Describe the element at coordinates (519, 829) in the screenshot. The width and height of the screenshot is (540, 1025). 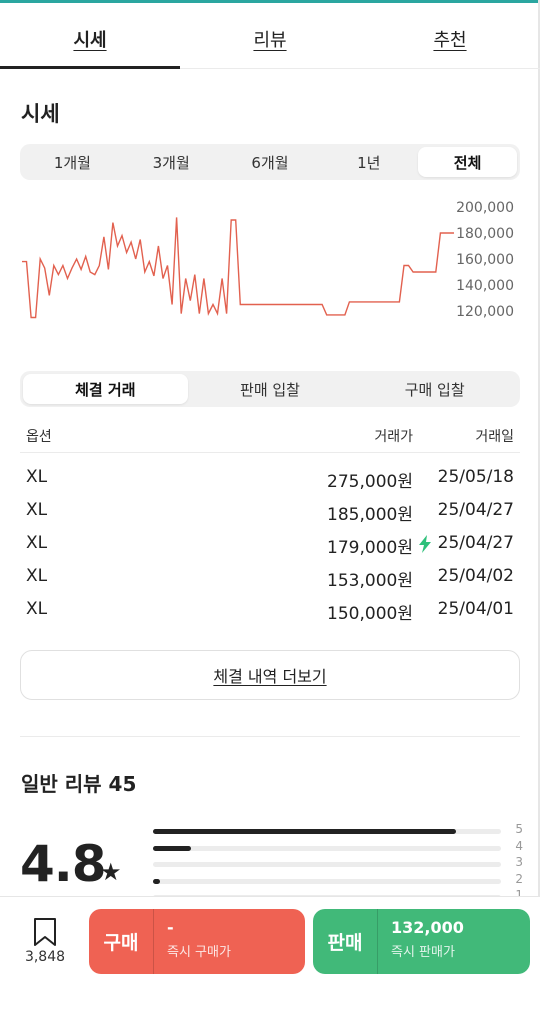
I see `rating-bar-label: 5` at that location.